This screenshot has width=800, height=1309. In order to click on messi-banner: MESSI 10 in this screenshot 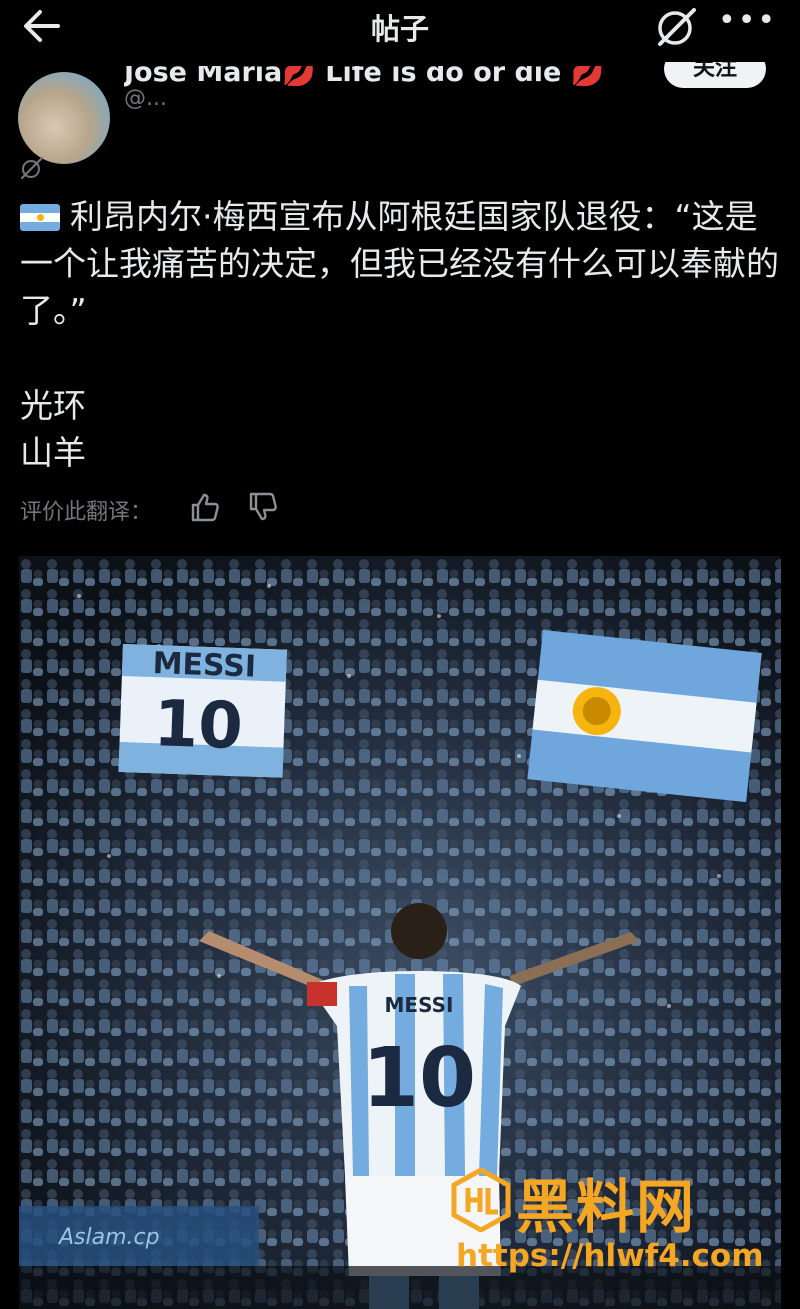, I will do `click(202, 711)`.